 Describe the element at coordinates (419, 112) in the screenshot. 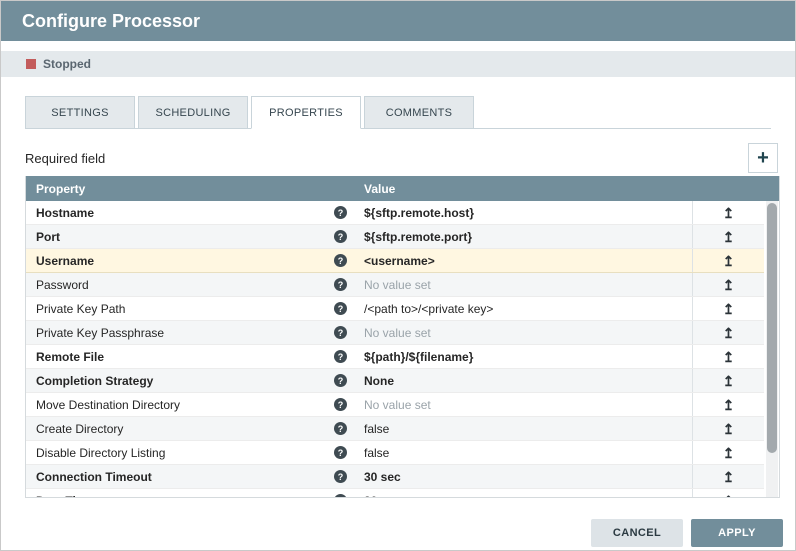

I see `tab-comments: COMMENTS` at that location.